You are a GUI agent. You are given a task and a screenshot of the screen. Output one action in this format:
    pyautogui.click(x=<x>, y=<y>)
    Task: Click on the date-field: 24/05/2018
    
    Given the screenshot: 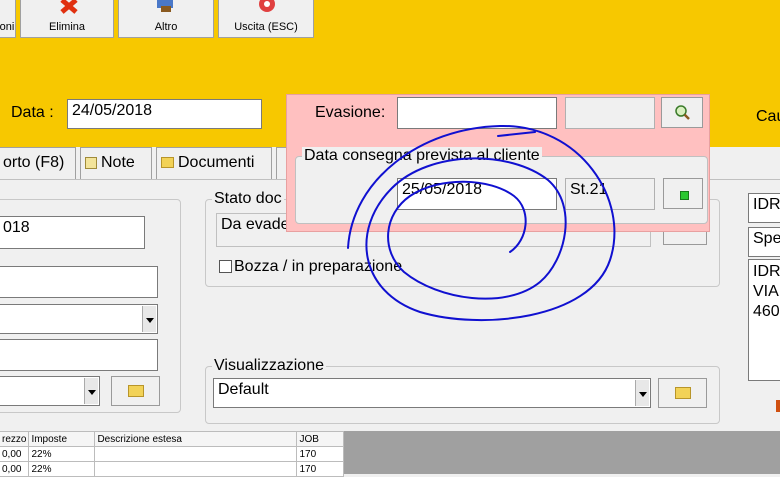 What is the action you would take?
    pyautogui.click(x=164, y=114)
    